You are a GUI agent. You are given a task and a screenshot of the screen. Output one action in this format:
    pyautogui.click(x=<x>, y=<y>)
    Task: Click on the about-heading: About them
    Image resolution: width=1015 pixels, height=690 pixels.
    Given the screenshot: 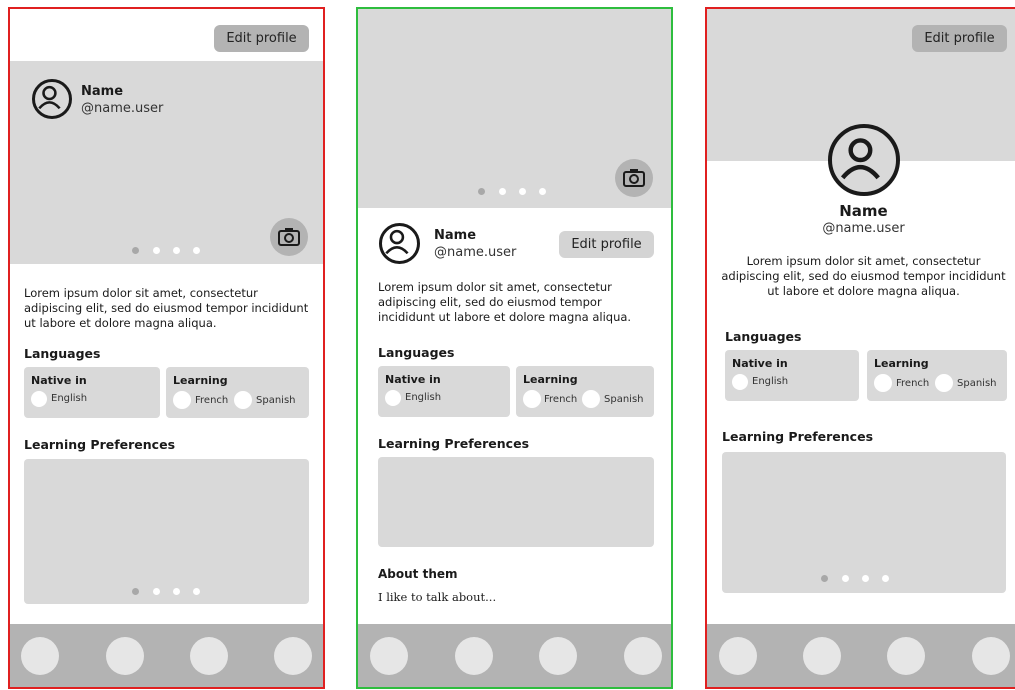 What is the action you would take?
    pyautogui.click(x=418, y=574)
    